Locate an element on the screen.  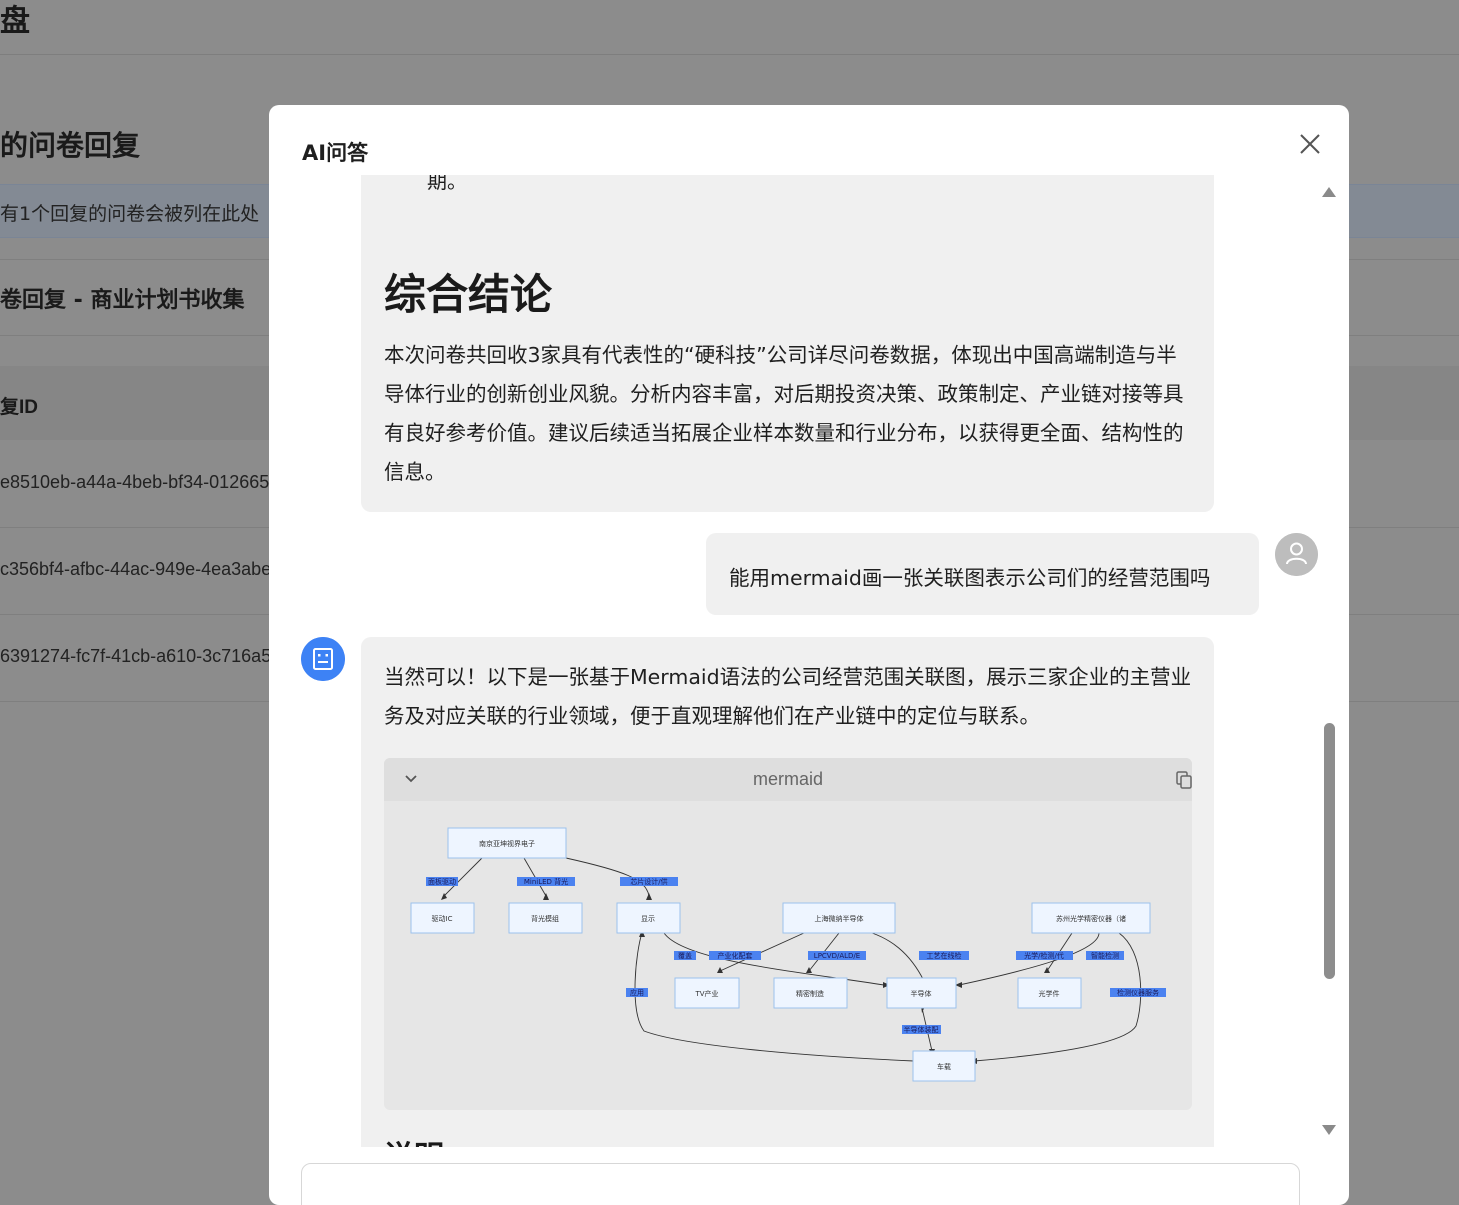
svg-text: 上海微纳半导体 is located at coordinates (839, 918).